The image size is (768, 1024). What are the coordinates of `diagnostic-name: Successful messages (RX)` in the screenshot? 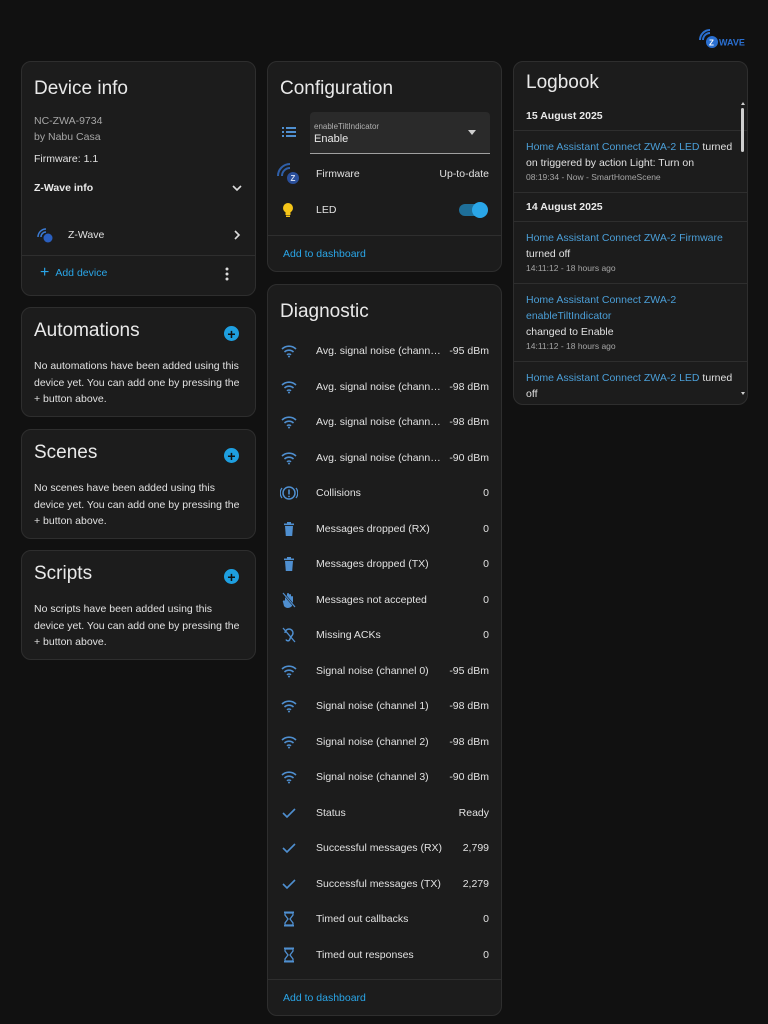 It's located at (379, 848).